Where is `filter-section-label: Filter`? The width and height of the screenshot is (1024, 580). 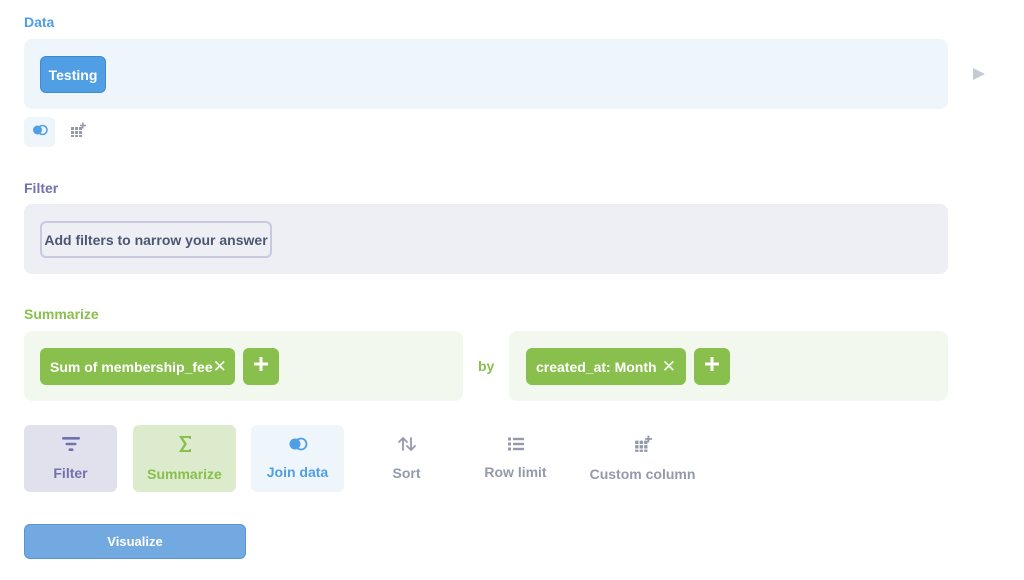
filter-section-label: Filter is located at coordinates (41, 188).